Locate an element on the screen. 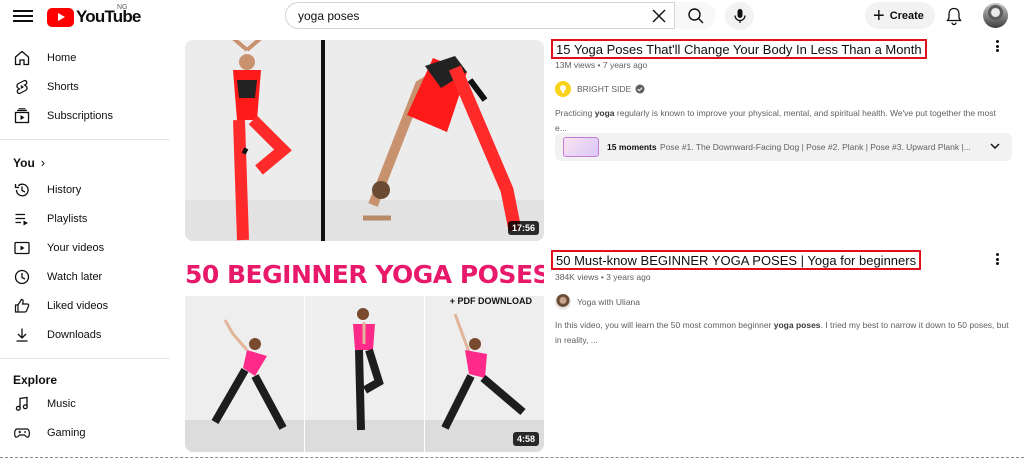 The image size is (1024, 460). description-highlight: yoga is located at coordinates (604, 113).